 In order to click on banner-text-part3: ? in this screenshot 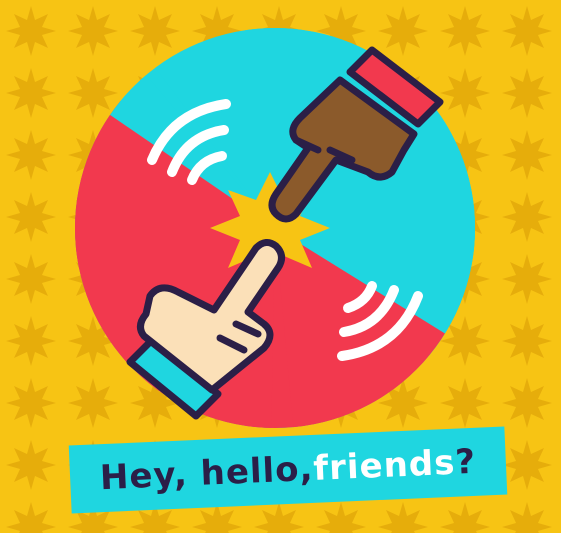, I will do `click(465, 462)`.